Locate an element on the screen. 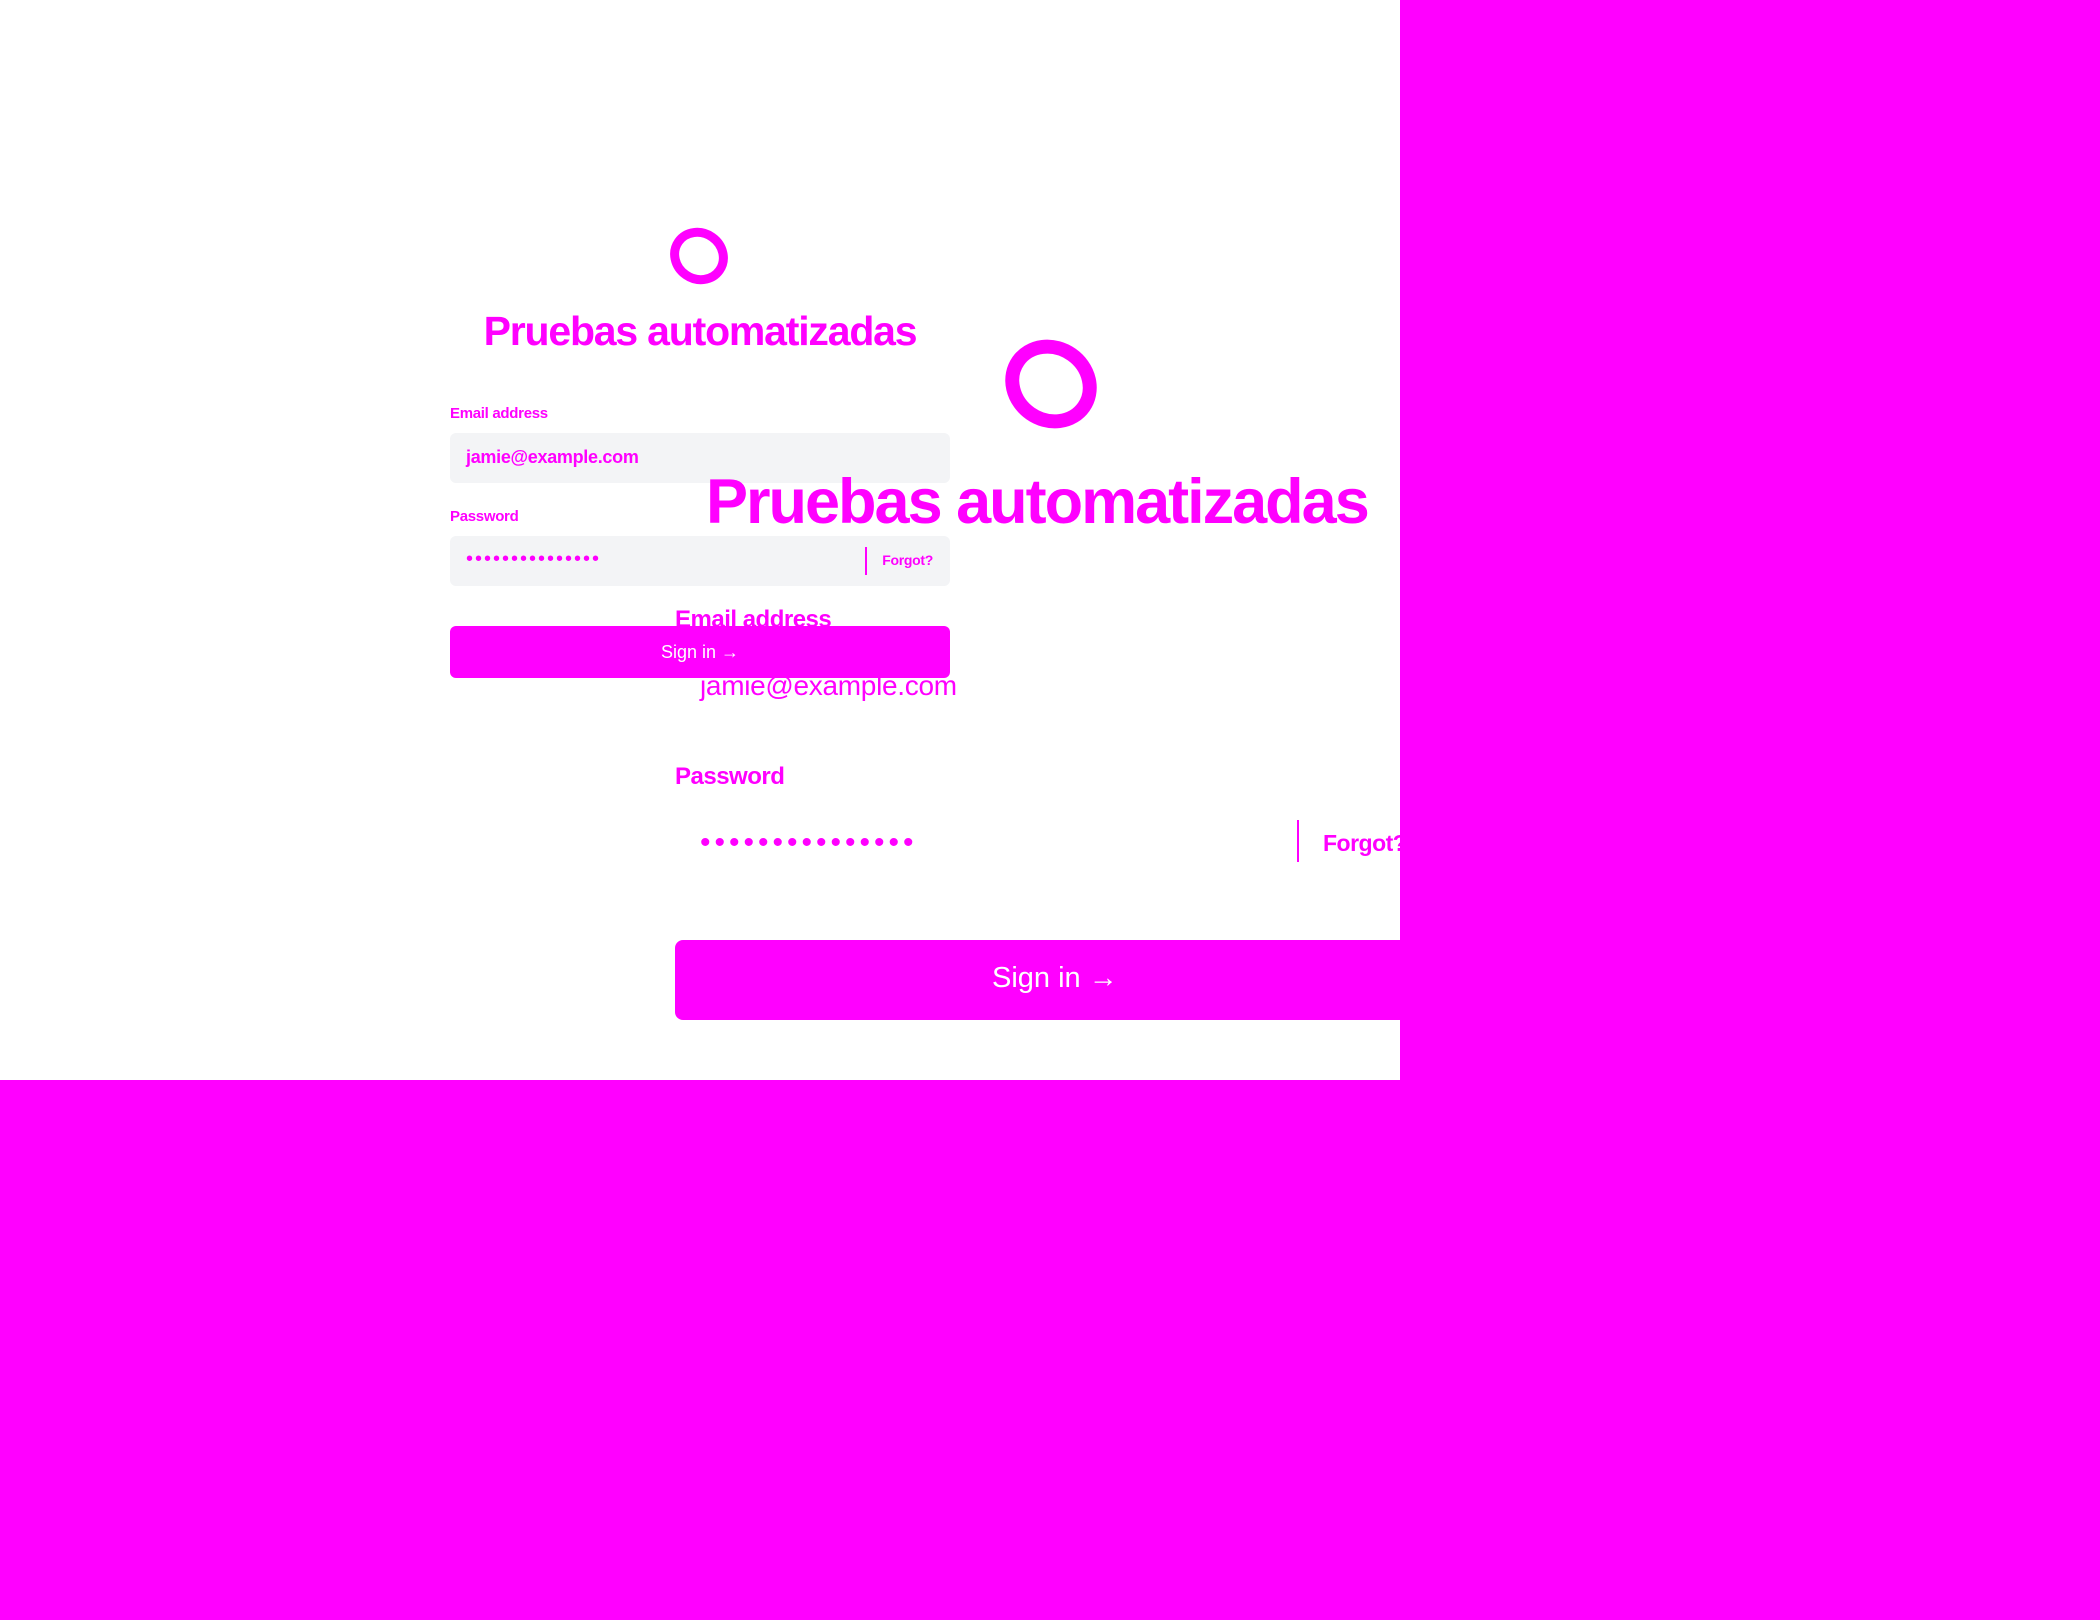  password-mask: ••••••••••••••• is located at coordinates (534, 559).